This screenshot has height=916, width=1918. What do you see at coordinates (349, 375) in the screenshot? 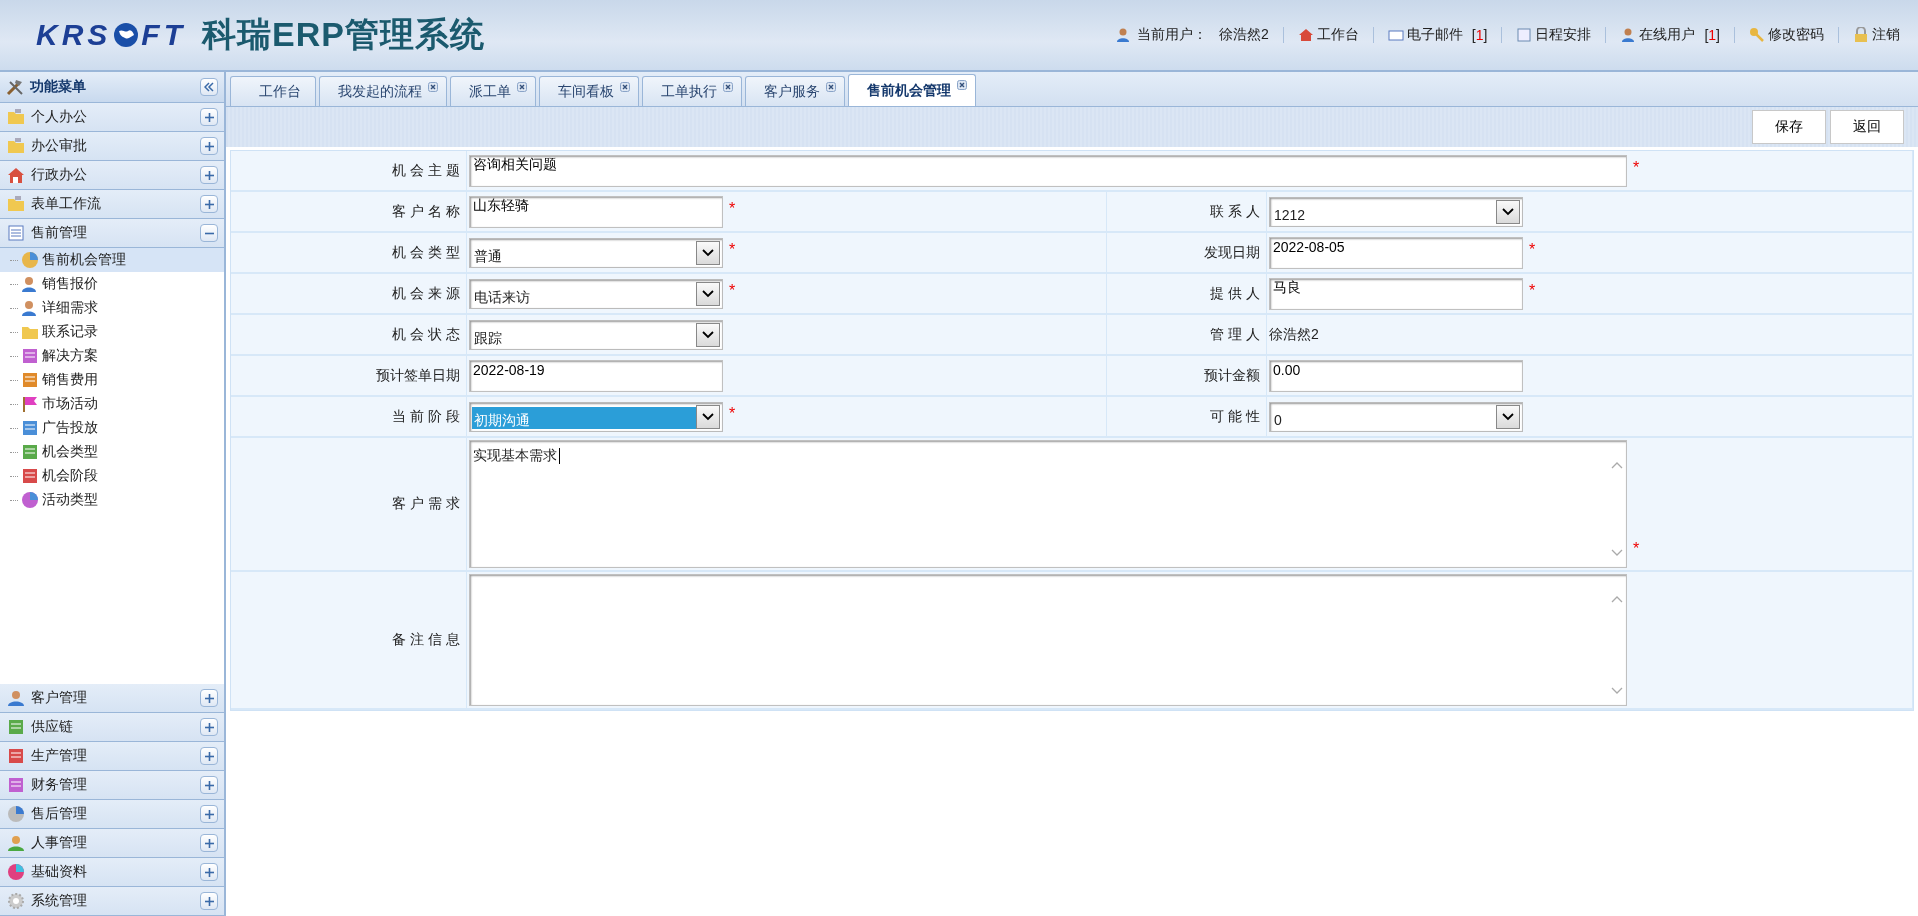
I see `field-label: 预计签单日期` at bounding box center [349, 375].